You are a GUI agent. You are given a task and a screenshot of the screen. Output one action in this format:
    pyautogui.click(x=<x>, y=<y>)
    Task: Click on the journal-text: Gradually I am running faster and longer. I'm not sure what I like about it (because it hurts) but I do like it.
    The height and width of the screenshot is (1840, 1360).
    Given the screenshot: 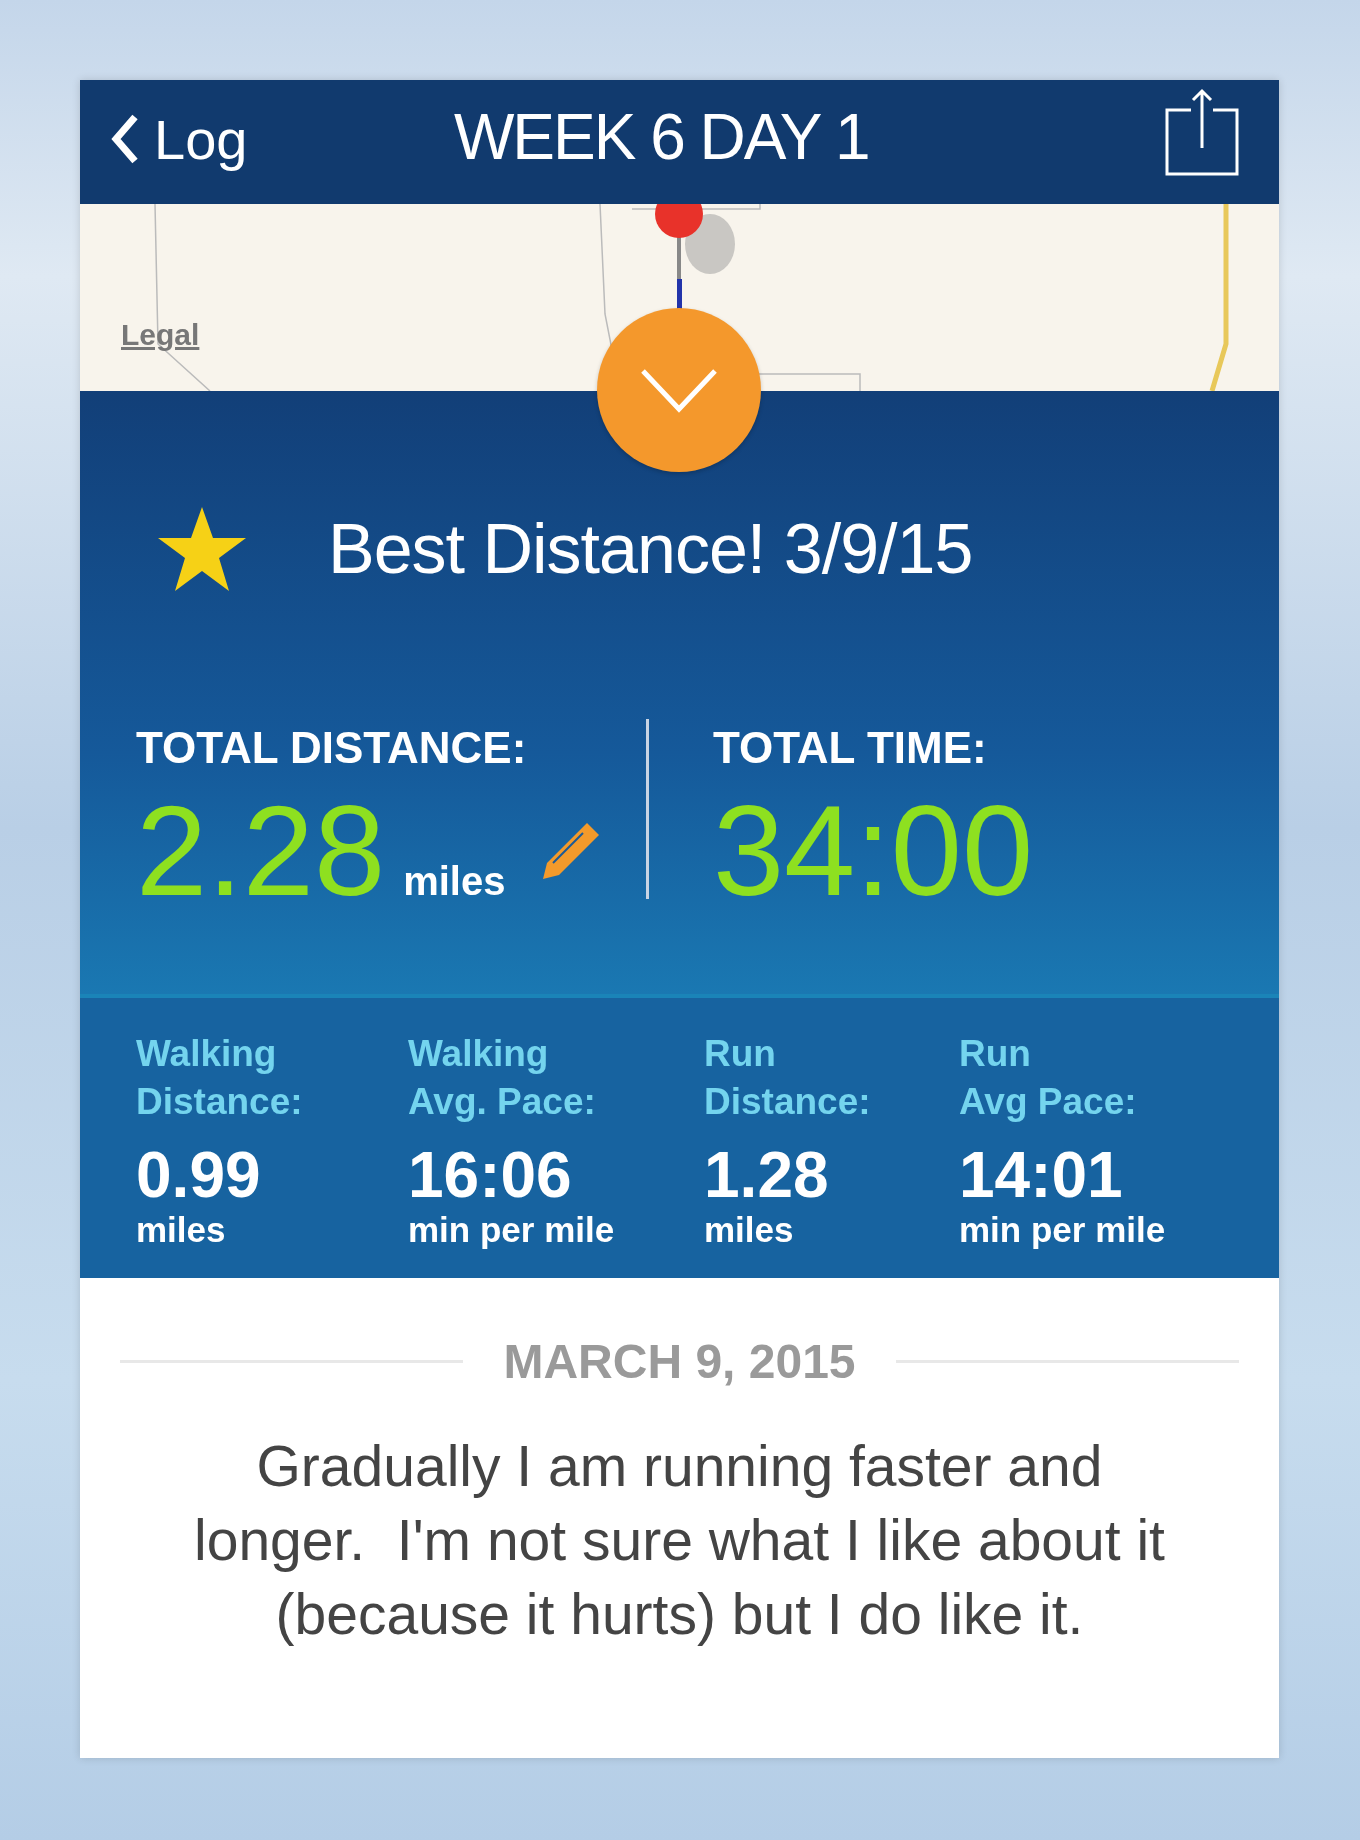 What is the action you would take?
    pyautogui.click(x=679, y=1540)
    